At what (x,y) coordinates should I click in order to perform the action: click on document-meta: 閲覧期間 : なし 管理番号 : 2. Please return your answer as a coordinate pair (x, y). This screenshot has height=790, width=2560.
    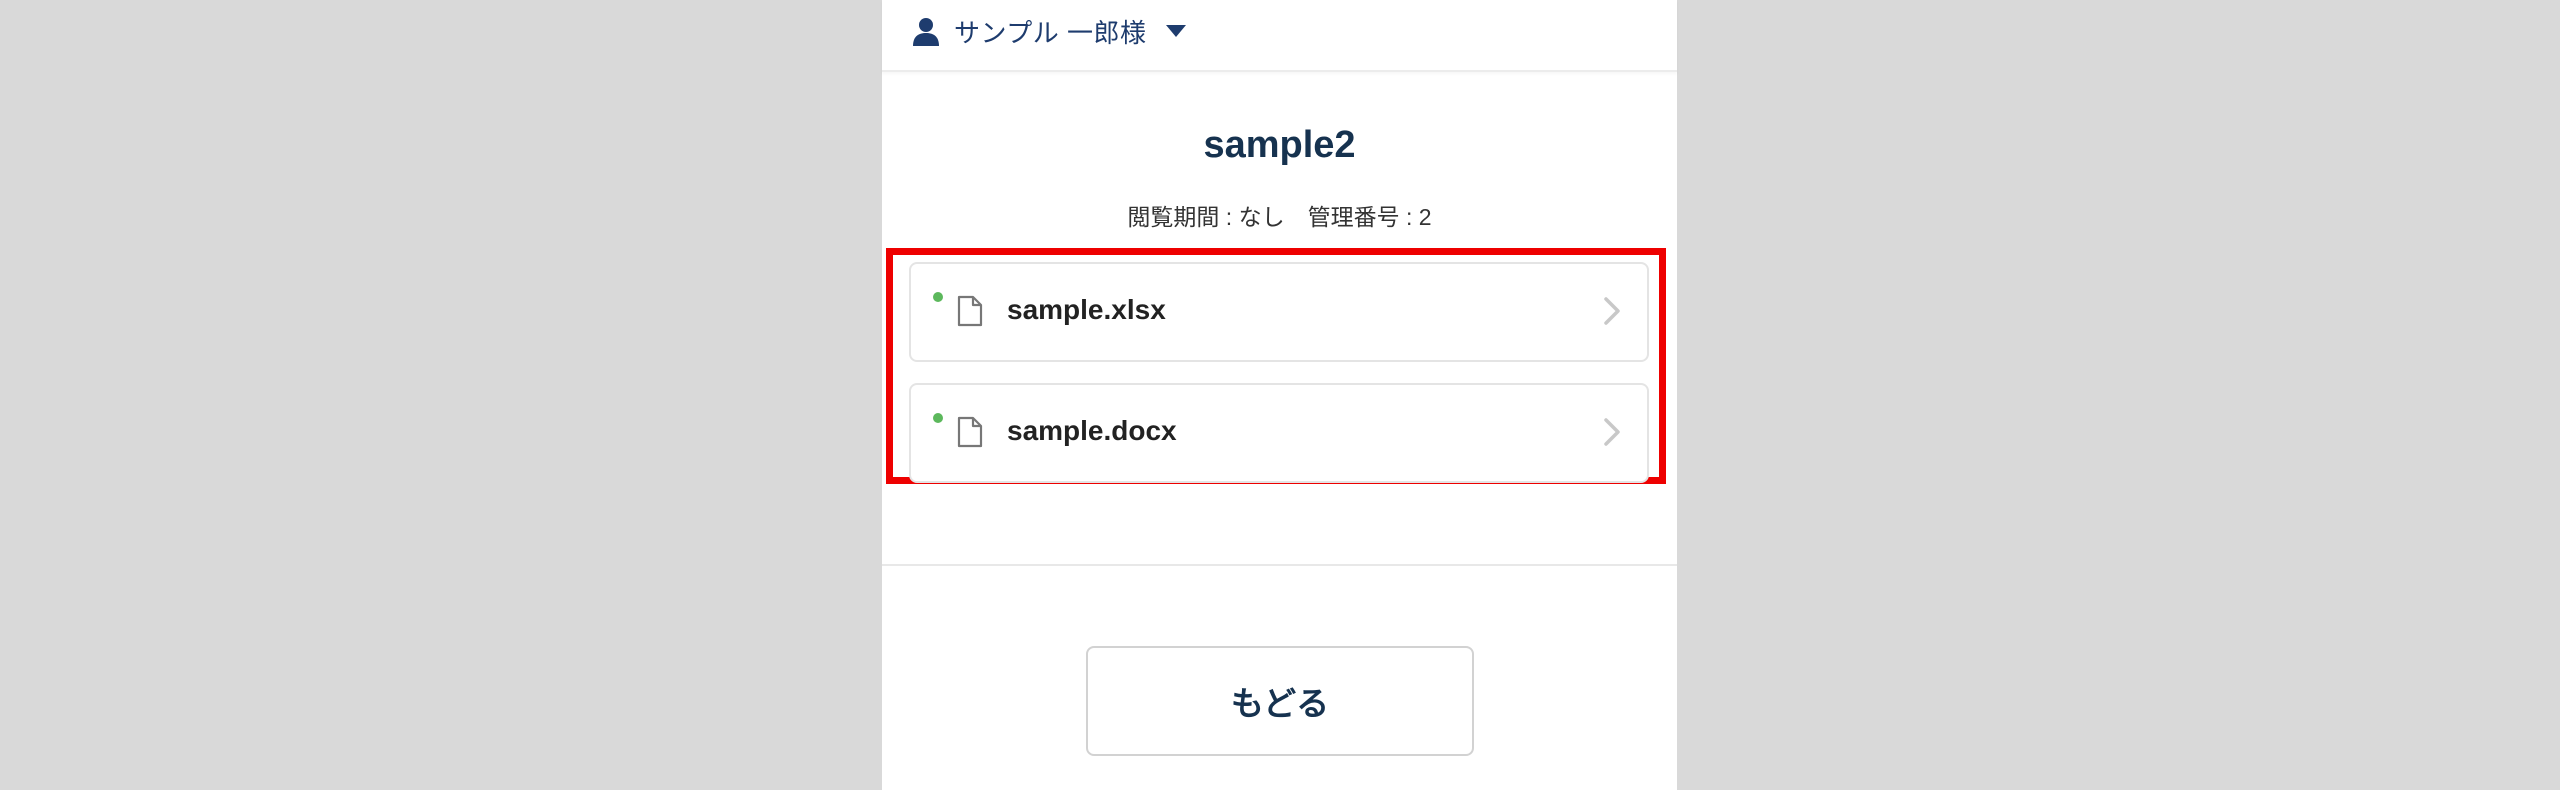
    Looking at the image, I should click on (1279, 215).